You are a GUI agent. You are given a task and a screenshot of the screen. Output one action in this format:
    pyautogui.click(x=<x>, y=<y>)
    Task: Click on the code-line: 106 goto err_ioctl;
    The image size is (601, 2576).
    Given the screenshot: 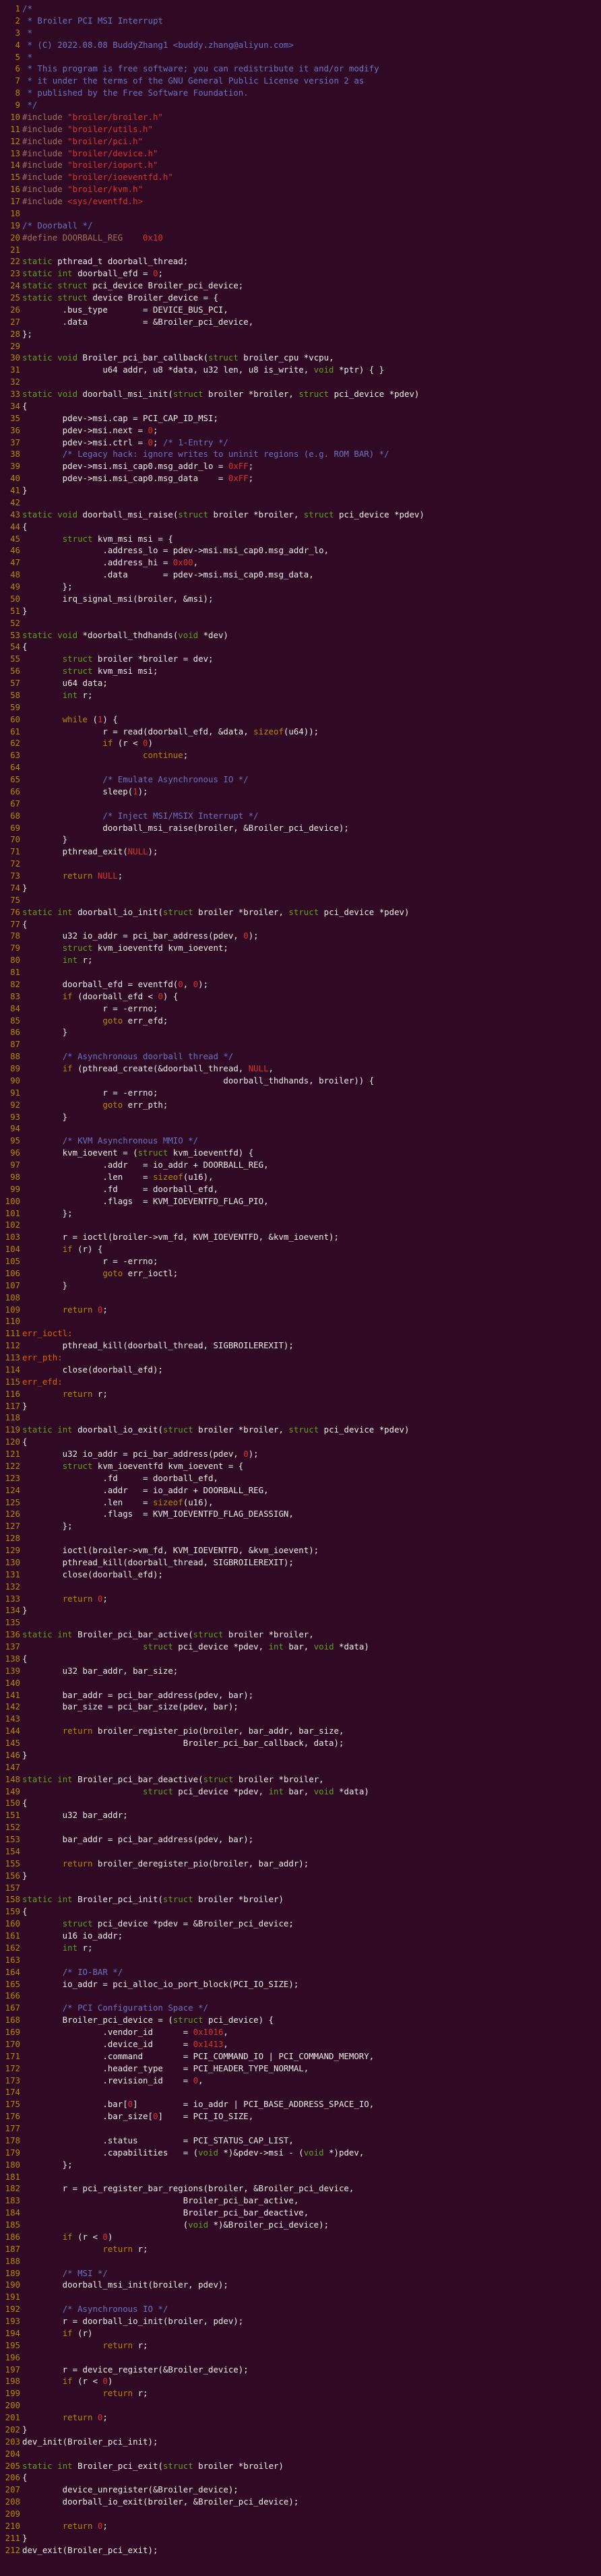 What is the action you would take?
    pyautogui.click(x=212, y=1273)
    